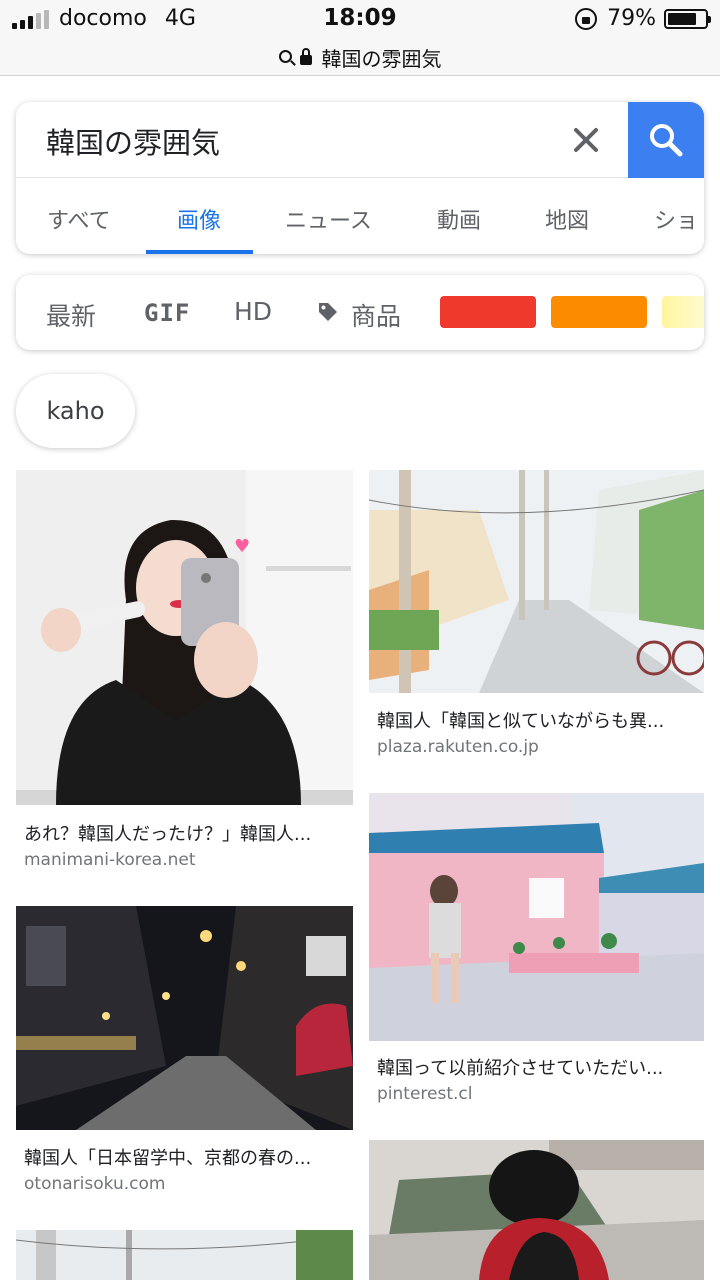 This screenshot has width=720, height=1280. Describe the element at coordinates (253, 311) in the screenshot. I see `filter-hd: HD` at that location.